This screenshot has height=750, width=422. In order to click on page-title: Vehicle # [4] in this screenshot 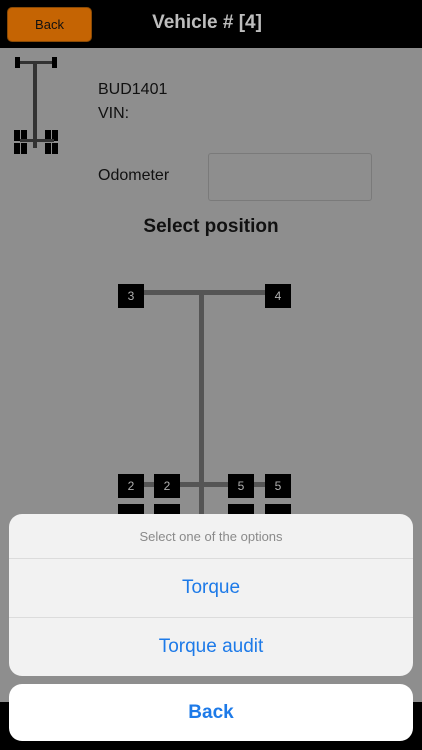, I will do `click(207, 22)`.